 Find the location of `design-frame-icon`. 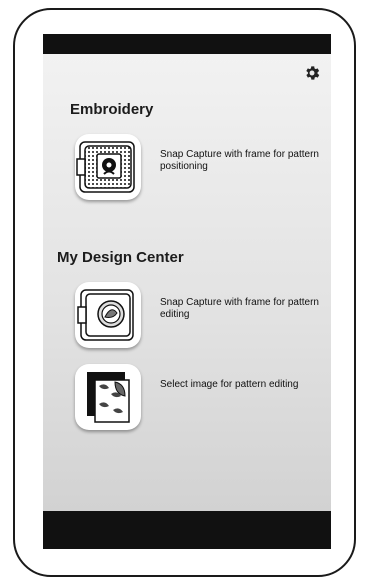

design-frame-icon is located at coordinates (108, 315).